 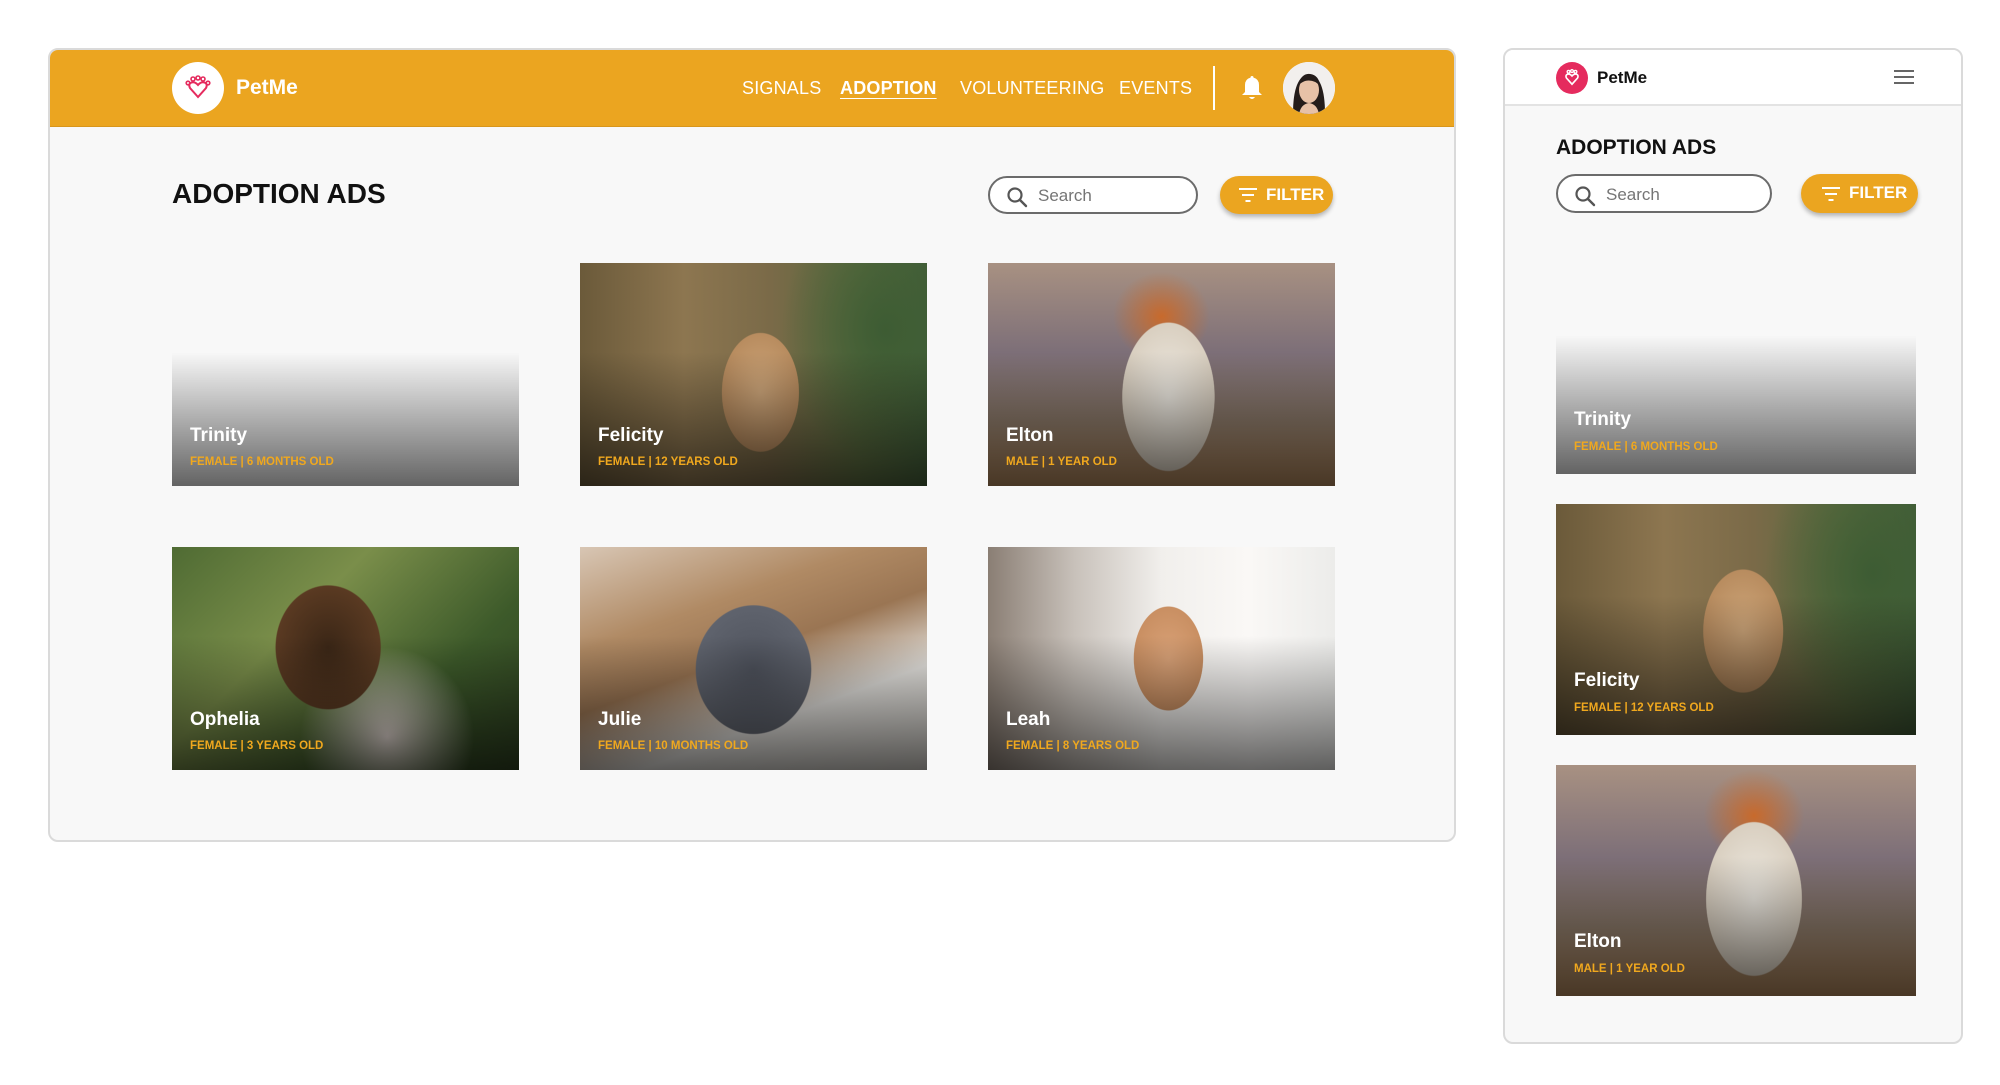 I want to click on pet-name: Julie, so click(x=620, y=719).